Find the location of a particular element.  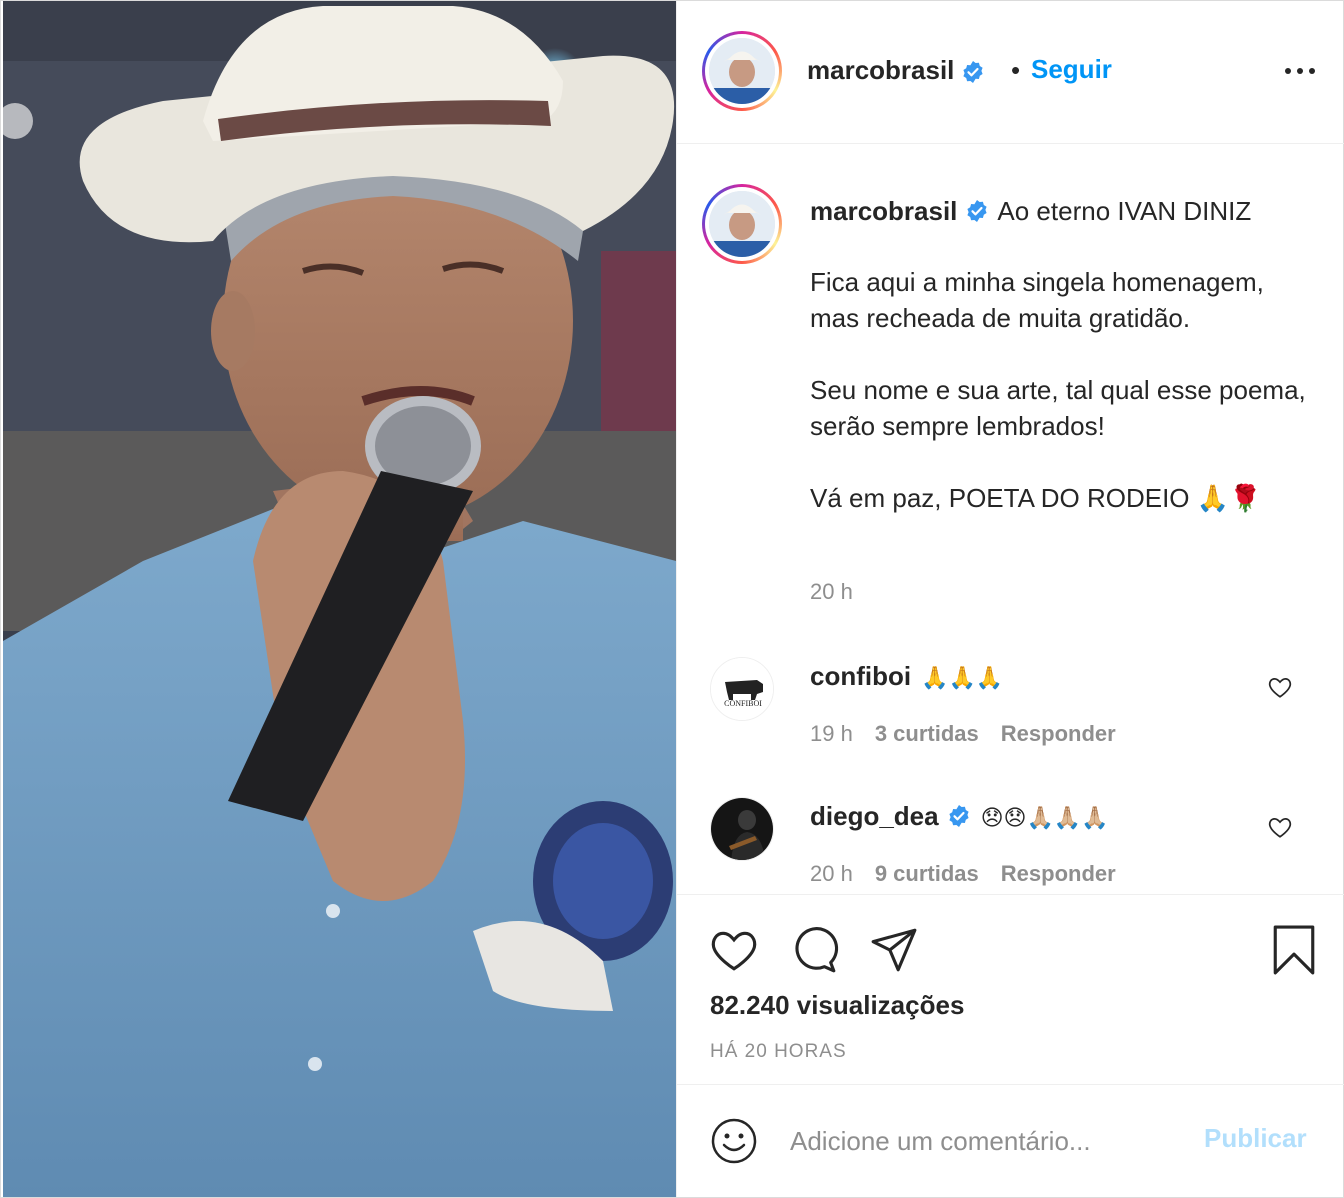

caption-timestamp: 20 h is located at coordinates (831, 592).